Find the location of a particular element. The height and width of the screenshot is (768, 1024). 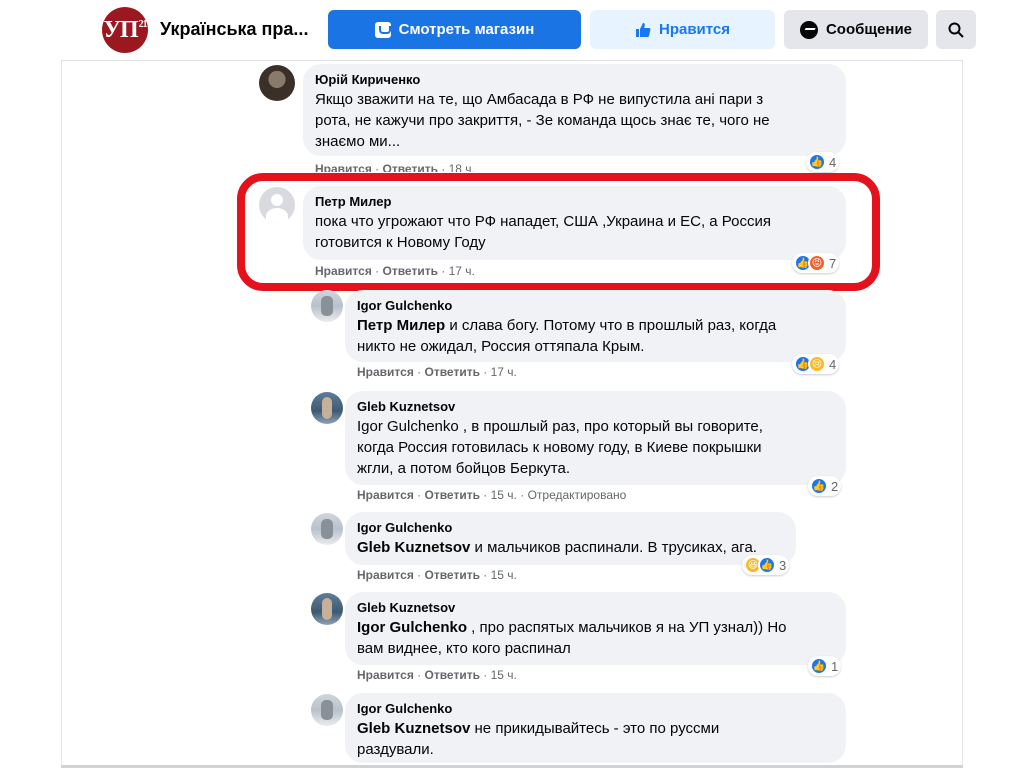

reaction-summary: 😆 👍 3 is located at coordinates (766, 565).